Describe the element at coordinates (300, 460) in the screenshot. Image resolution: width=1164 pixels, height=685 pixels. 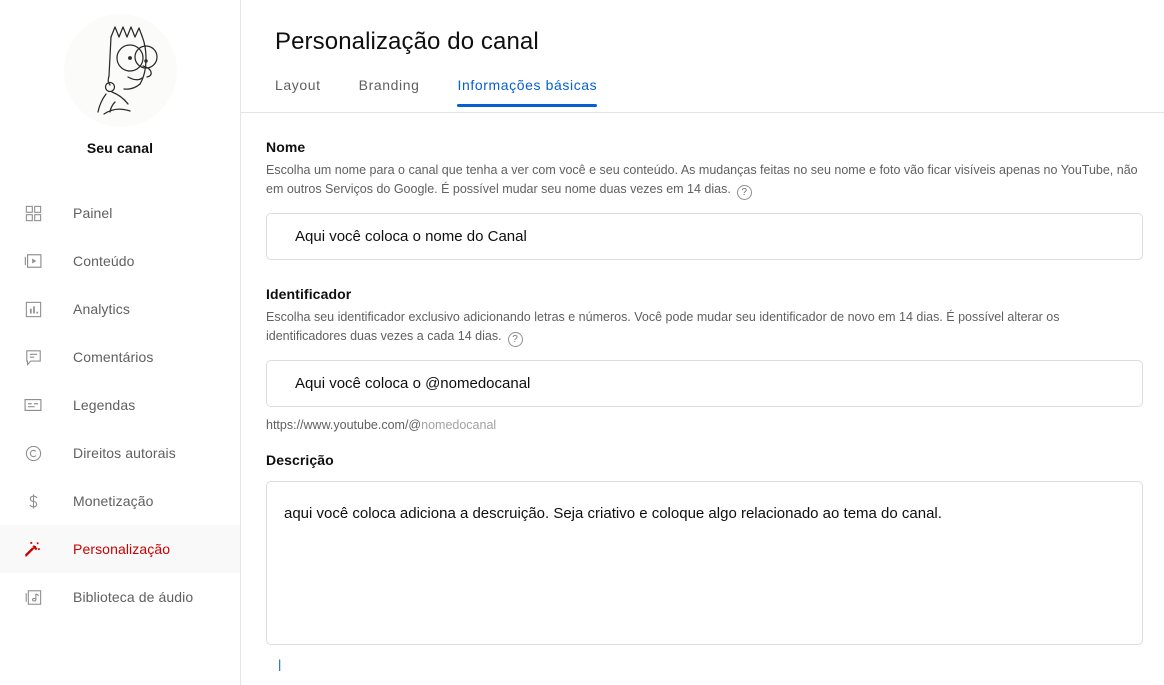
I see `description-label: Descrição` at that location.